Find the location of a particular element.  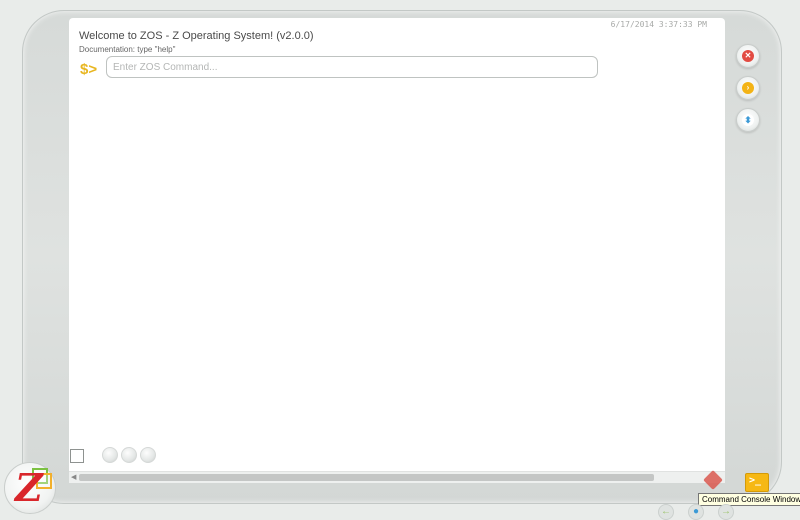

settings-round-icon is located at coordinates (148, 455).